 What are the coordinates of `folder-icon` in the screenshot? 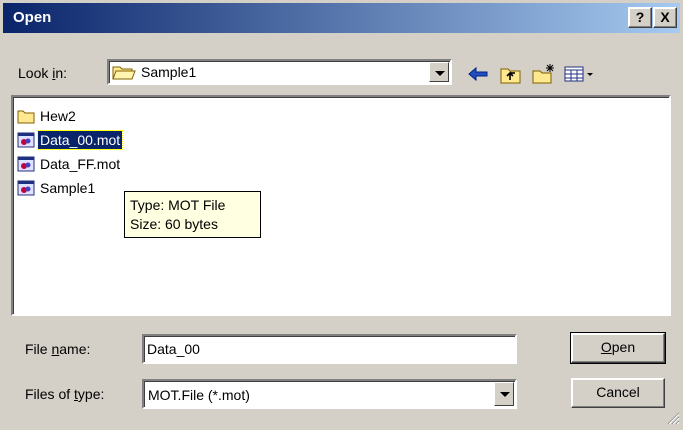 It's located at (26, 116).